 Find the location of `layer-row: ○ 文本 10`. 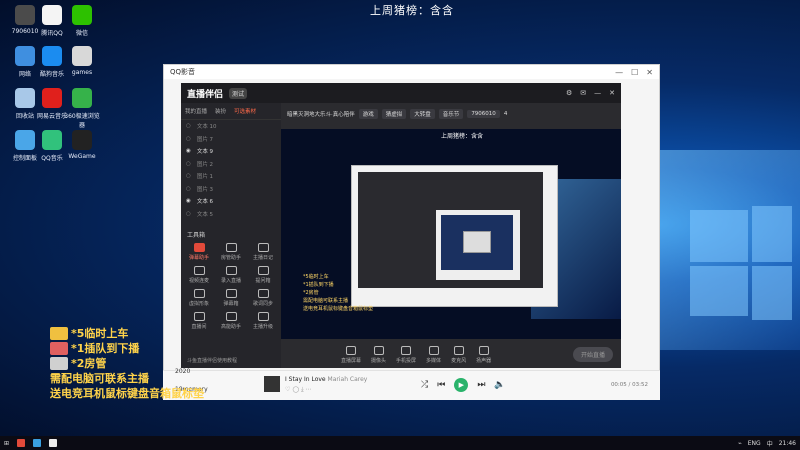

layer-row: ○ 文本 10 is located at coordinates (231, 126).